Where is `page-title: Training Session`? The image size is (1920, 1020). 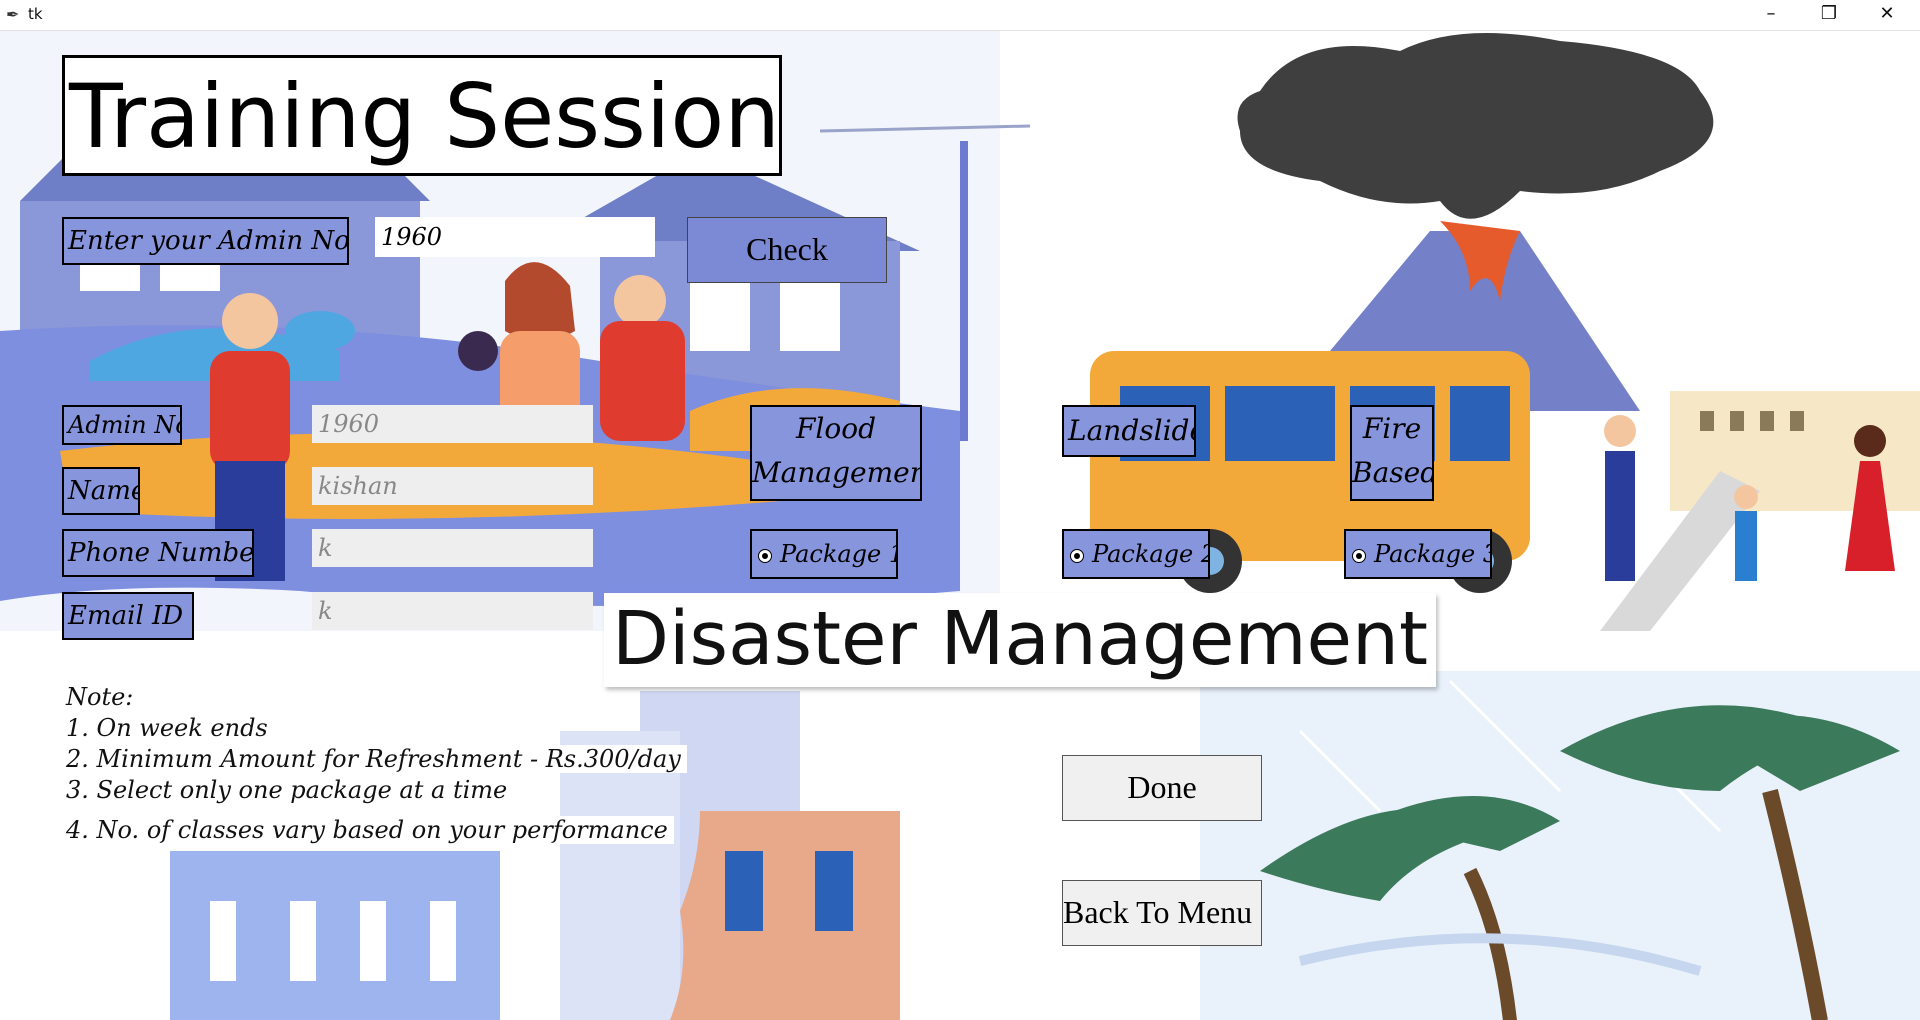 page-title: Training Session is located at coordinates (422, 115).